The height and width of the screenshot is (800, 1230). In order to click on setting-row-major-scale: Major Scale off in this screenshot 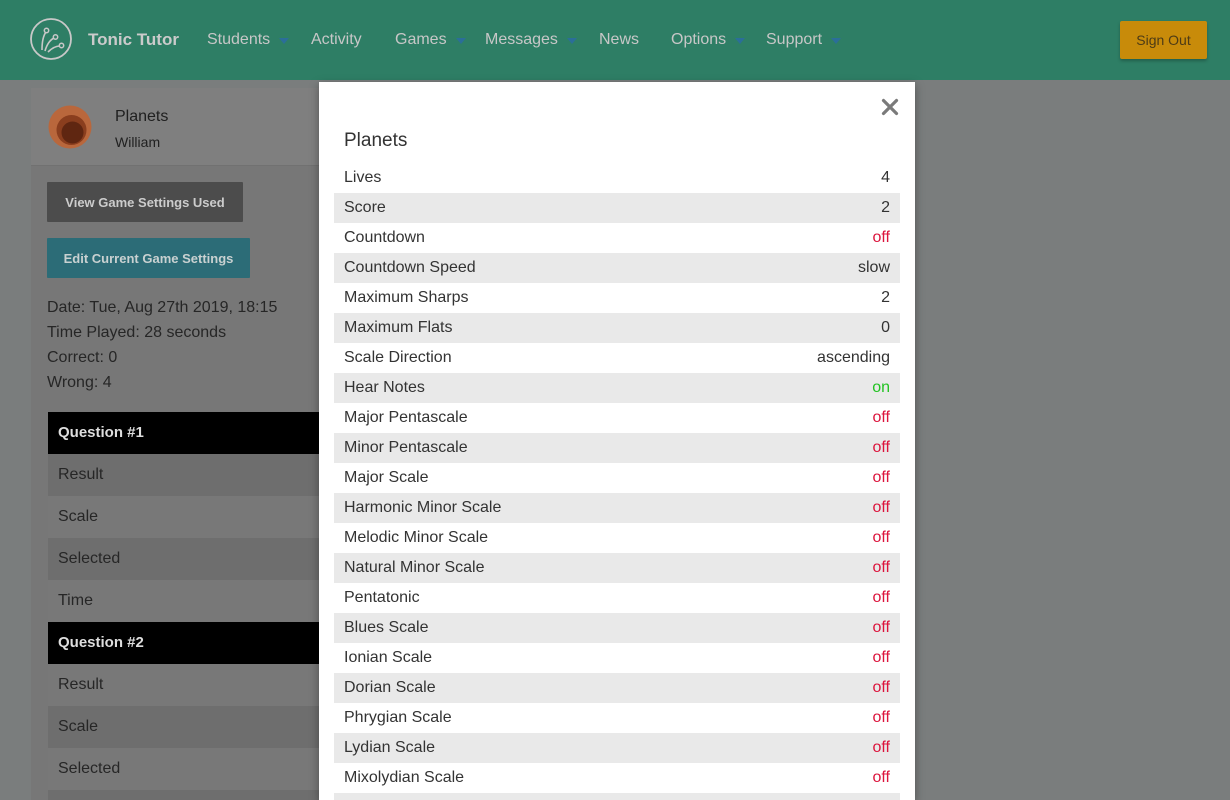, I will do `click(617, 478)`.